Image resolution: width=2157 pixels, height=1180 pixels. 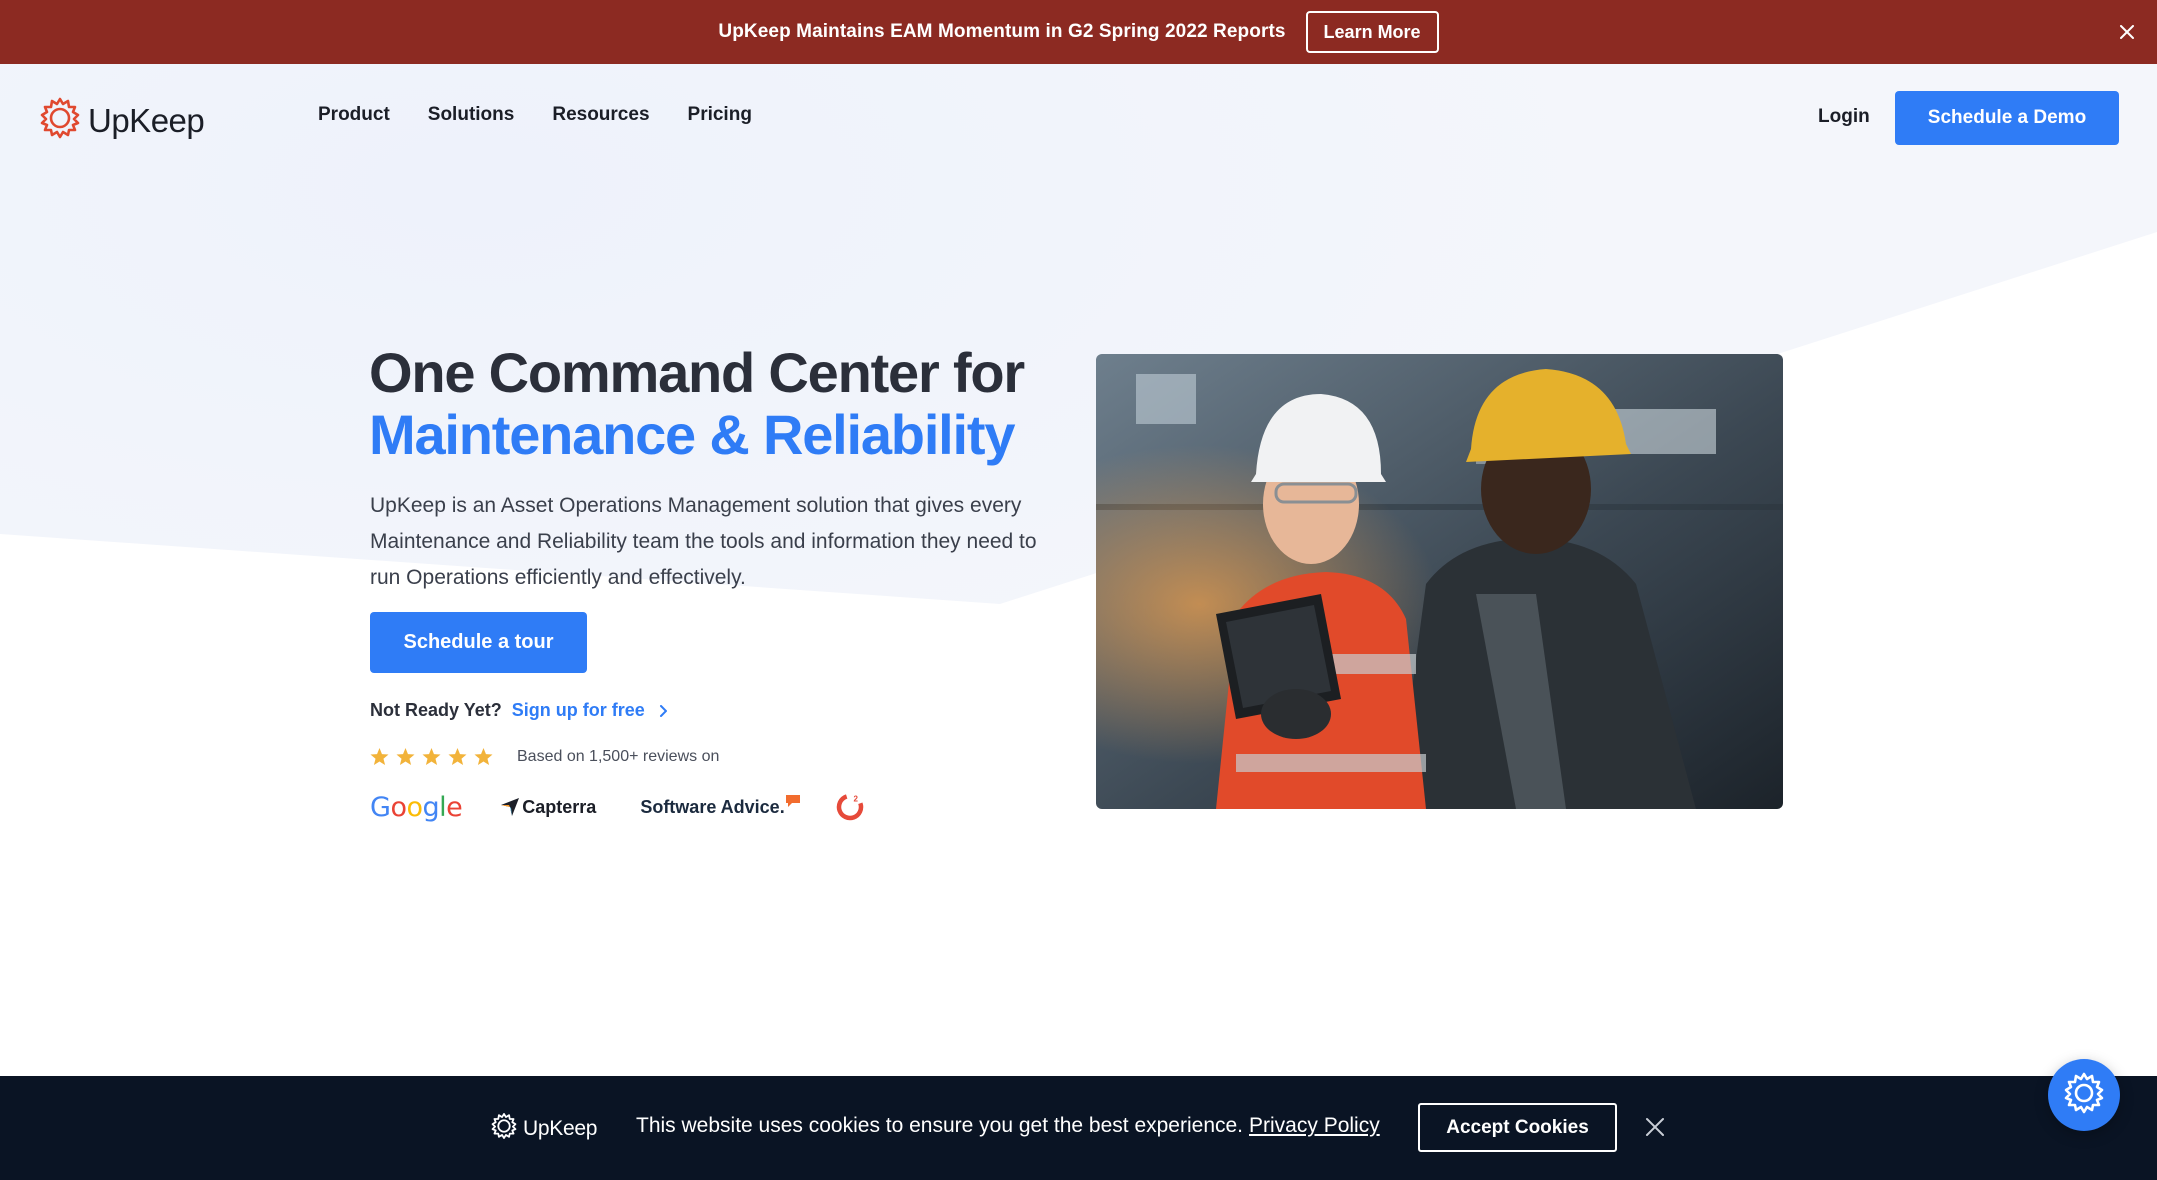 What do you see at coordinates (478, 642) in the screenshot?
I see `schedule-tour-button: Schedule a tour` at bounding box center [478, 642].